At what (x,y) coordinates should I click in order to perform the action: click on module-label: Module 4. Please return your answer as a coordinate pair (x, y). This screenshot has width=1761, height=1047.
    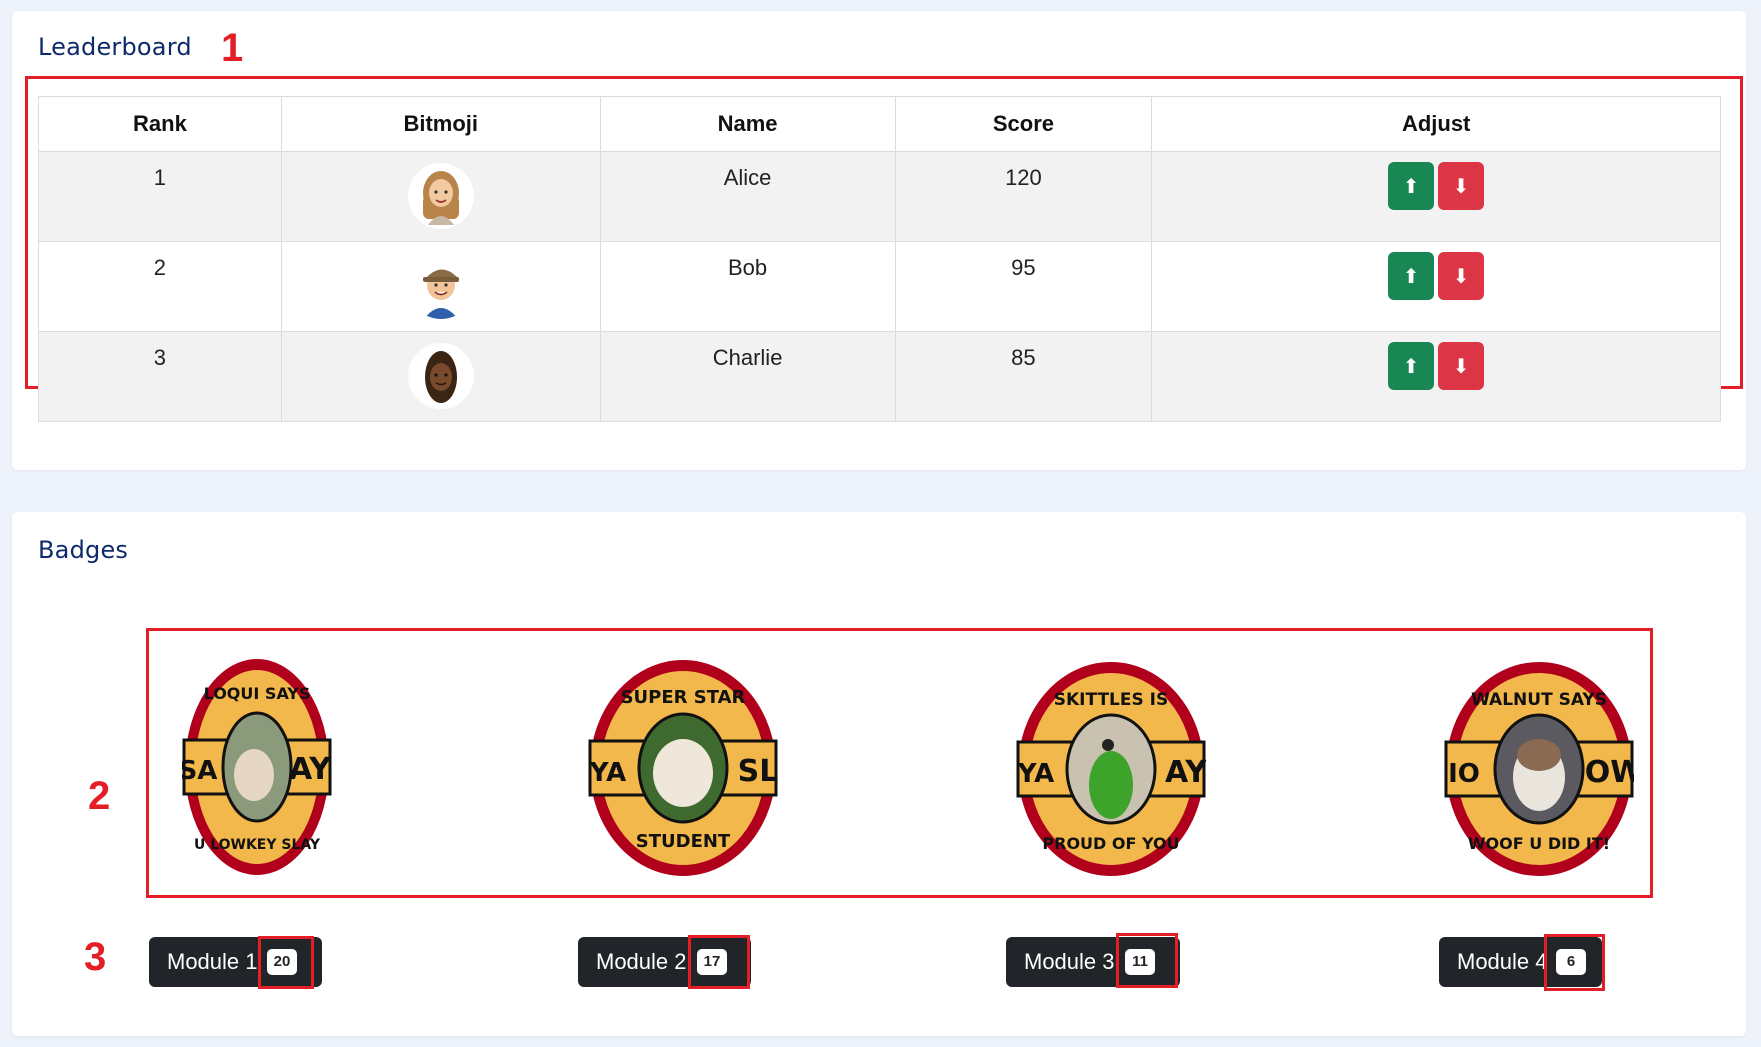
    Looking at the image, I should click on (1502, 961).